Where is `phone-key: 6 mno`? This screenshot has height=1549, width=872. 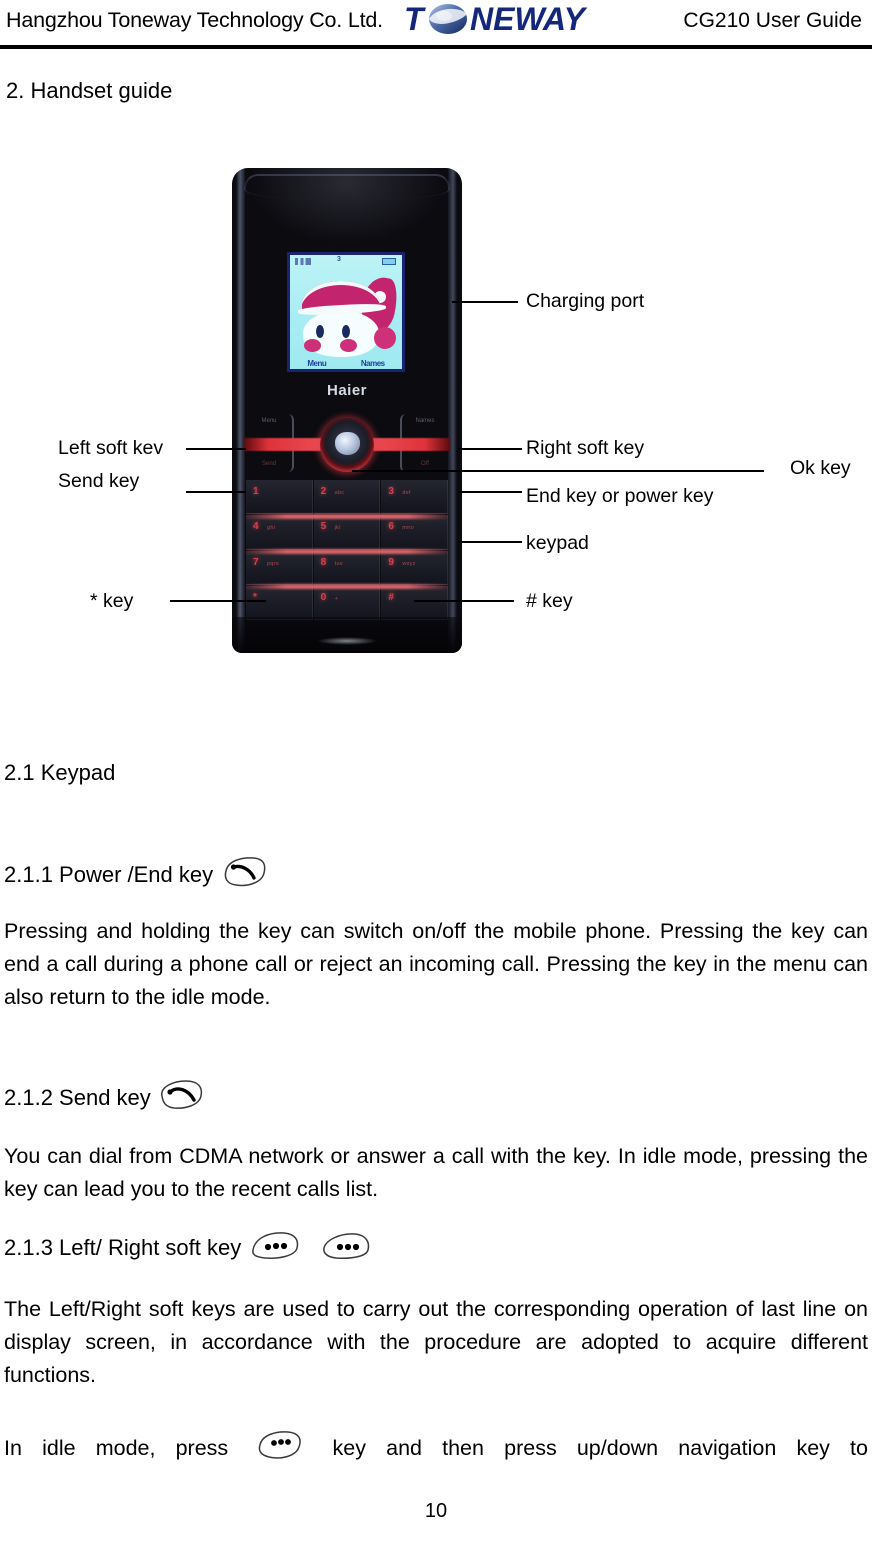 phone-key: 6 mno is located at coordinates (414, 532).